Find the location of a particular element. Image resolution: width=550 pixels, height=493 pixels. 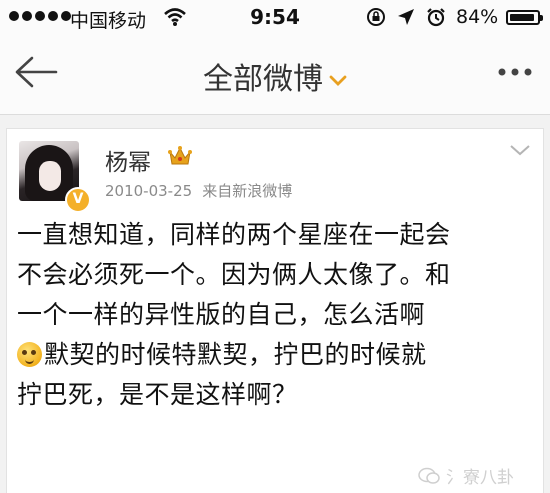

post-source: 来自新浪微博 is located at coordinates (247, 191).